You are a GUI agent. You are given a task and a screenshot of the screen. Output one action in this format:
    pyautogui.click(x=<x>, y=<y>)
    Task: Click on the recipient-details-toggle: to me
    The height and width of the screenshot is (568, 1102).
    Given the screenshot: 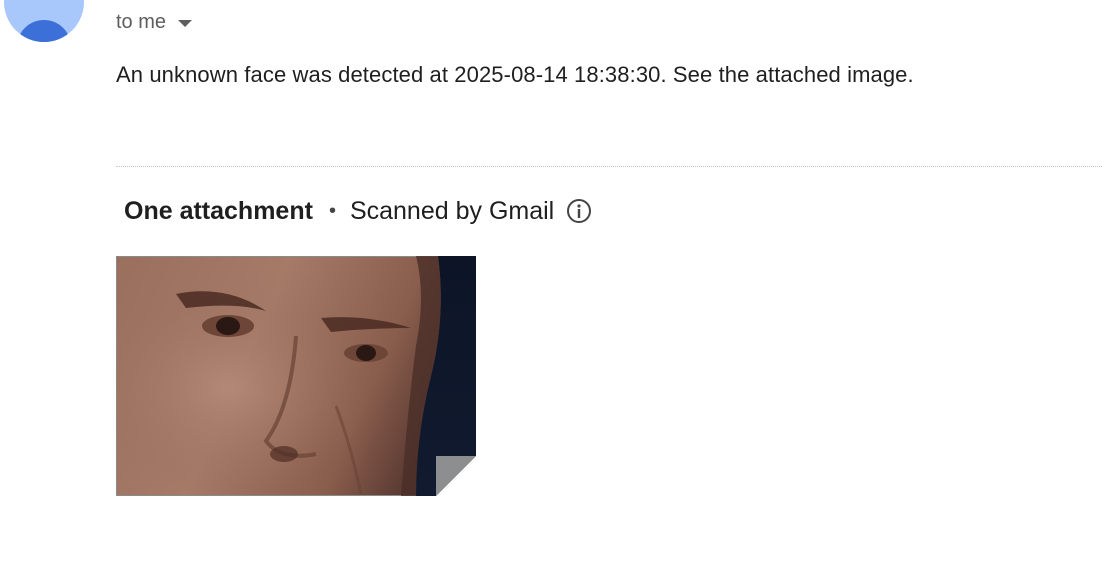 What is the action you would take?
    pyautogui.click(x=154, y=22)
    